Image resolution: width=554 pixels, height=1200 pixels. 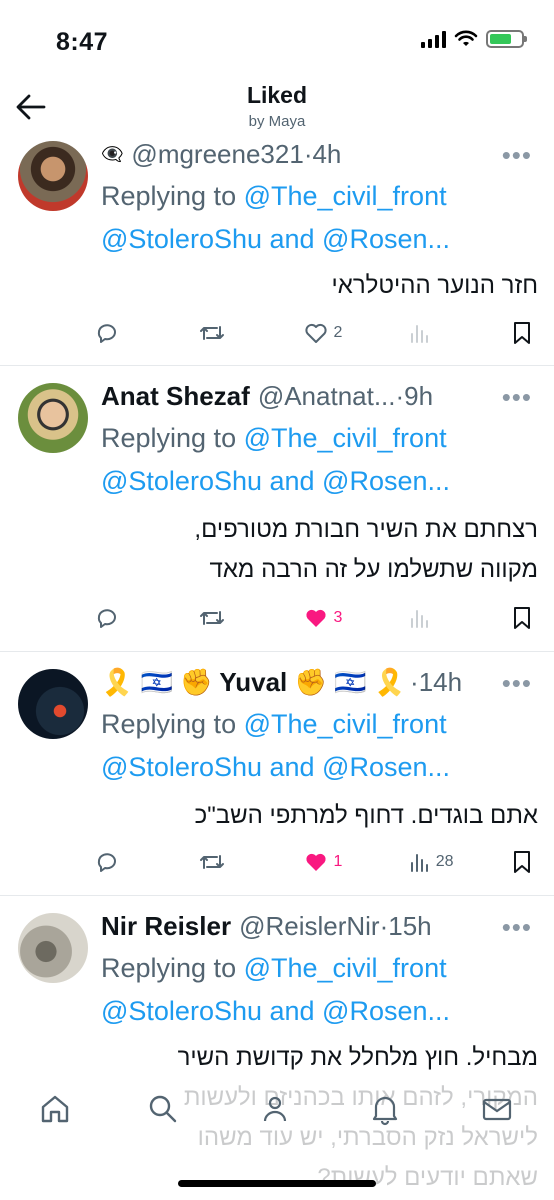 I want to click on search-icon, so click(x=163, y=1109).